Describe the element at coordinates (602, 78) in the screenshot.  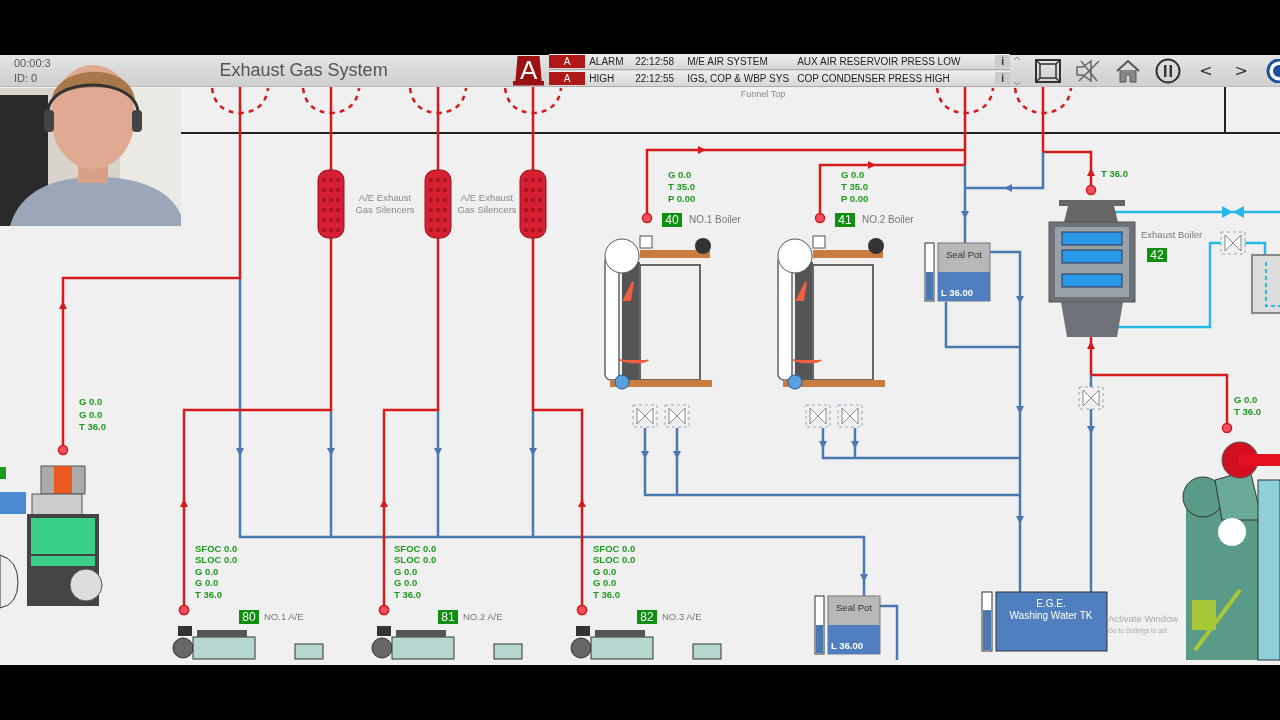
I see `alarm-level: HIGH` at that location.